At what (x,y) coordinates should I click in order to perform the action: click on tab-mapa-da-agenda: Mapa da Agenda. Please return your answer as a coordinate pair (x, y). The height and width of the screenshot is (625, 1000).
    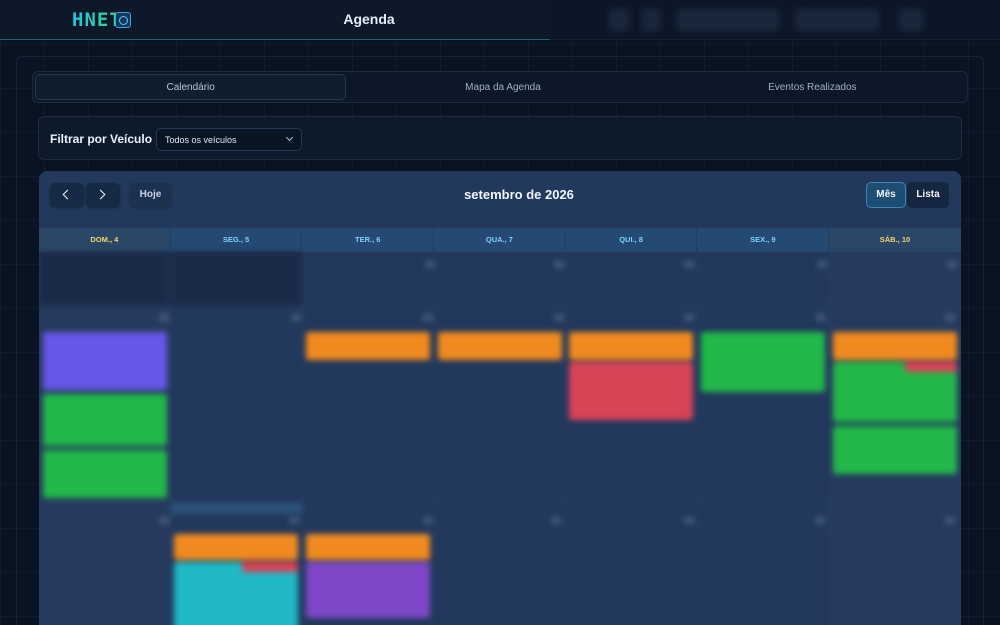
    Looking at the image, I should click on (502, 87).